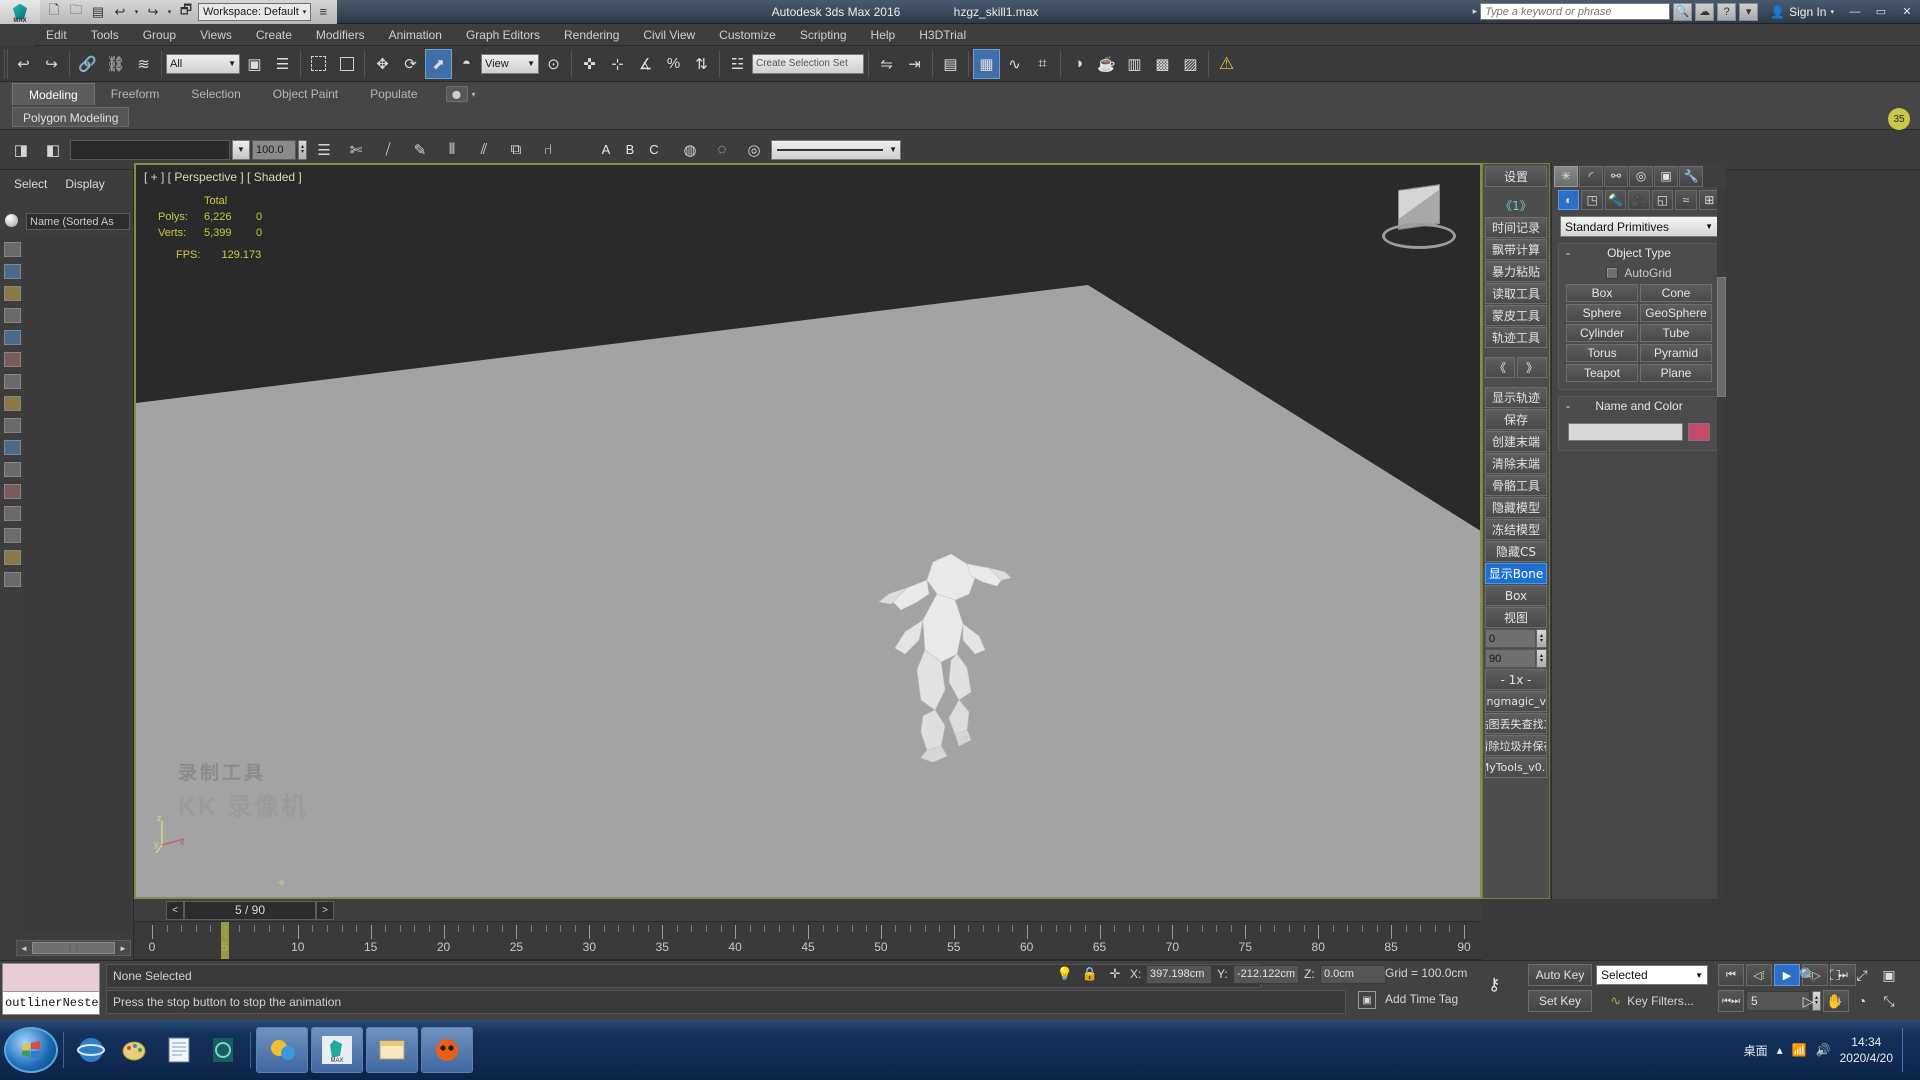  What do you see at coordinates (1676, 293) in the screenshot?
I see `create-cone-button: Cone` at bounding box center [1676, 293].